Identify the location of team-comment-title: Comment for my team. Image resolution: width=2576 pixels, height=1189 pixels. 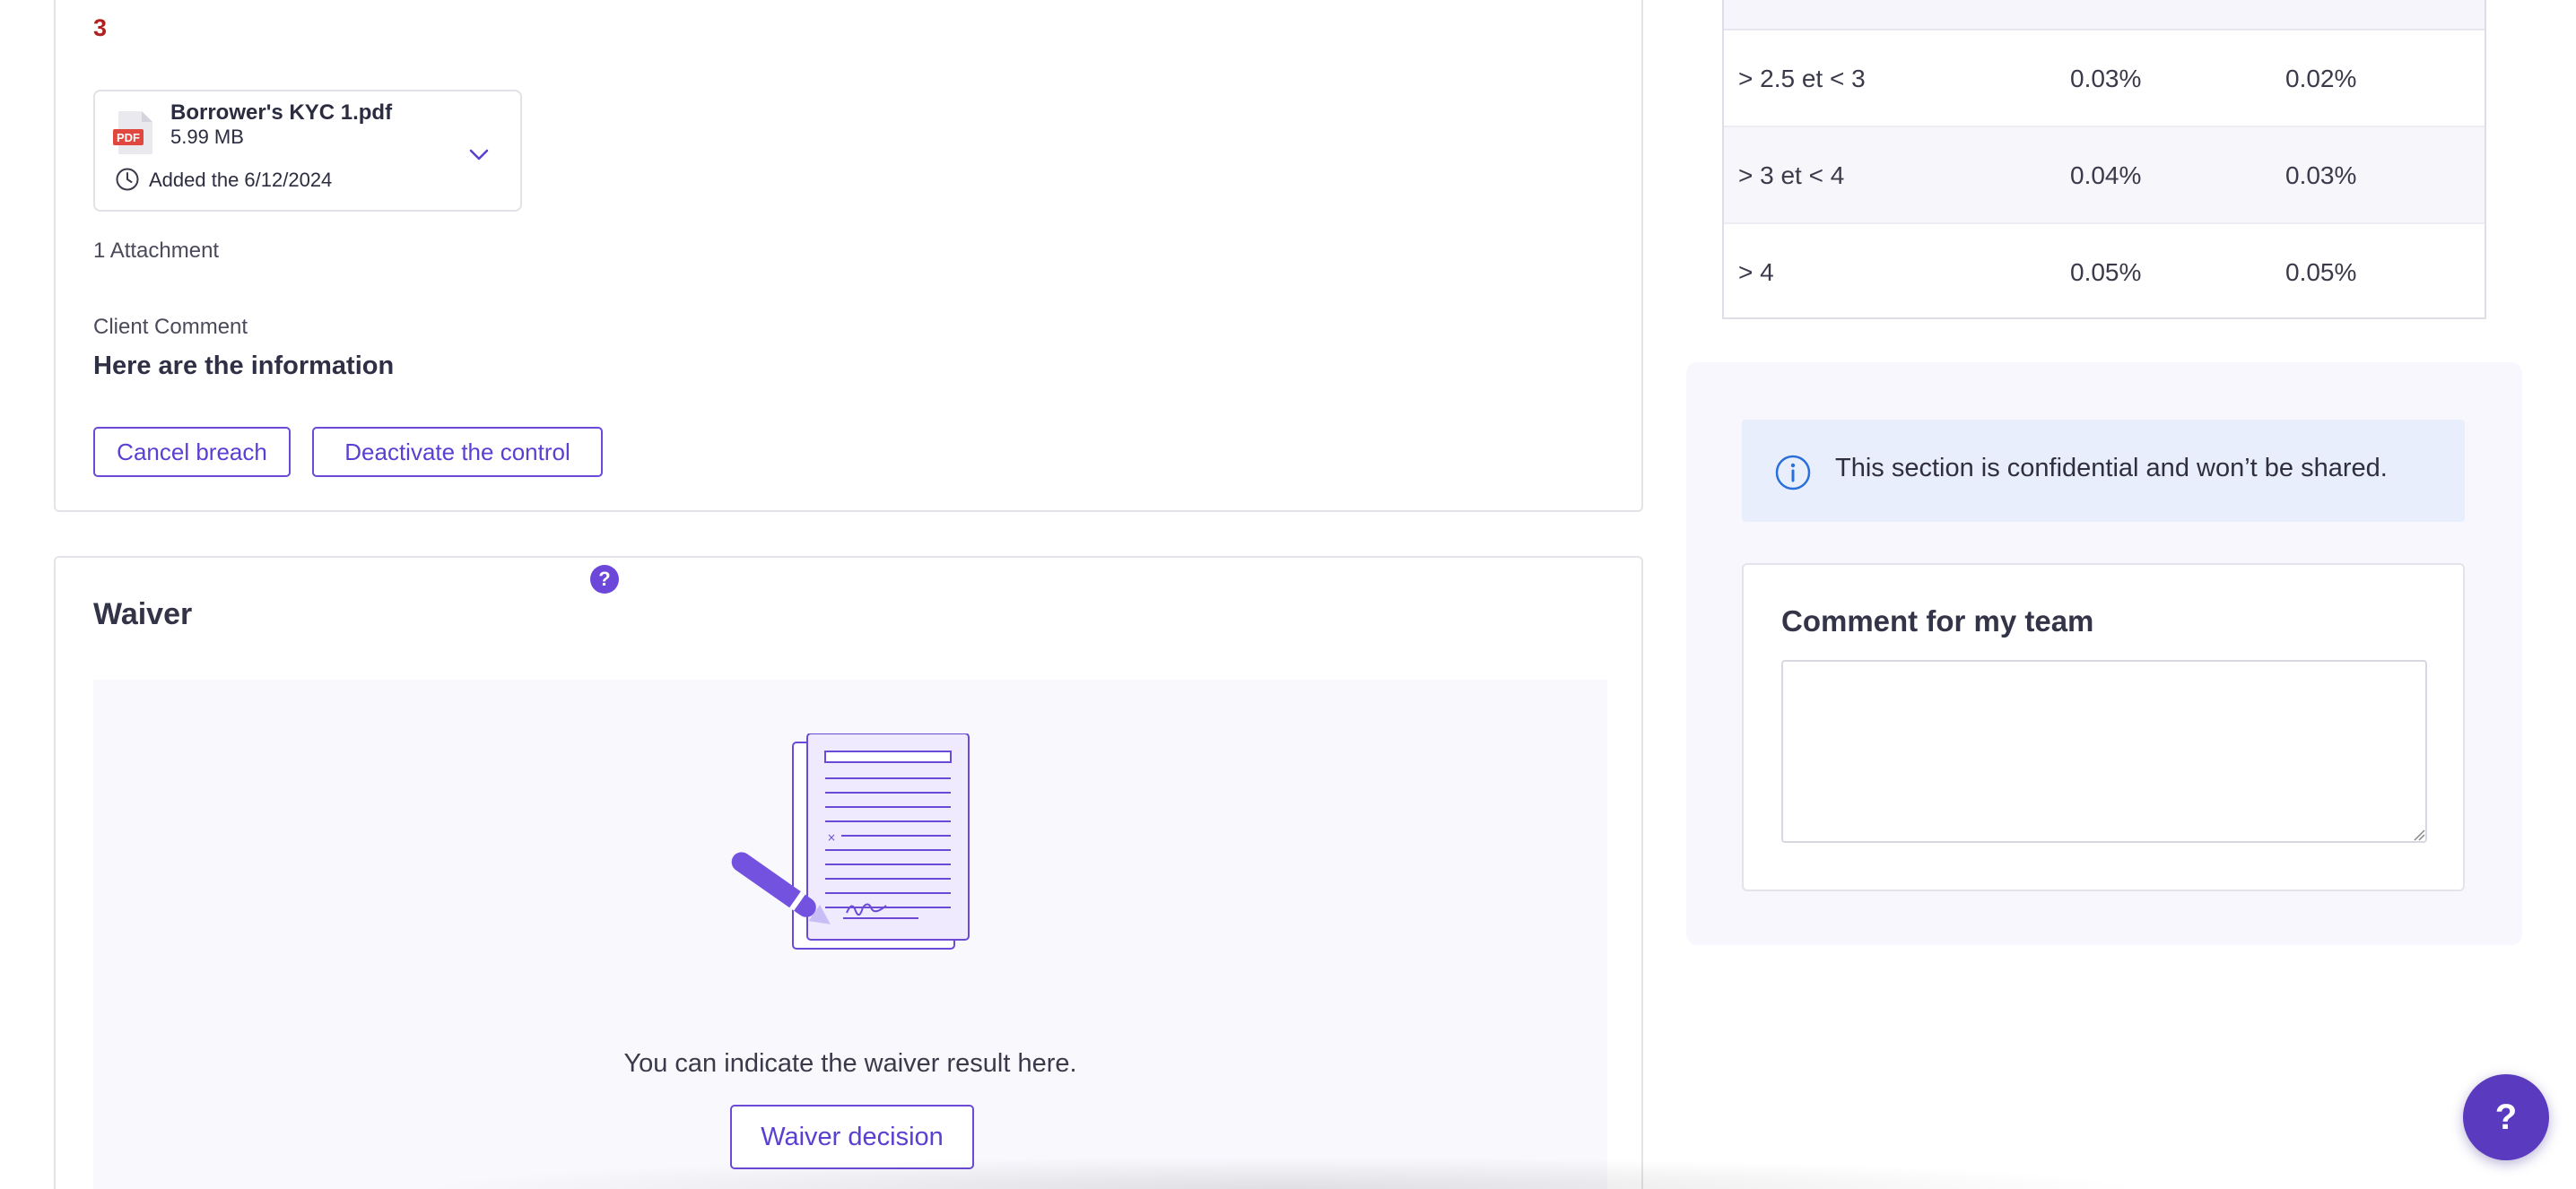
(1937, 621).